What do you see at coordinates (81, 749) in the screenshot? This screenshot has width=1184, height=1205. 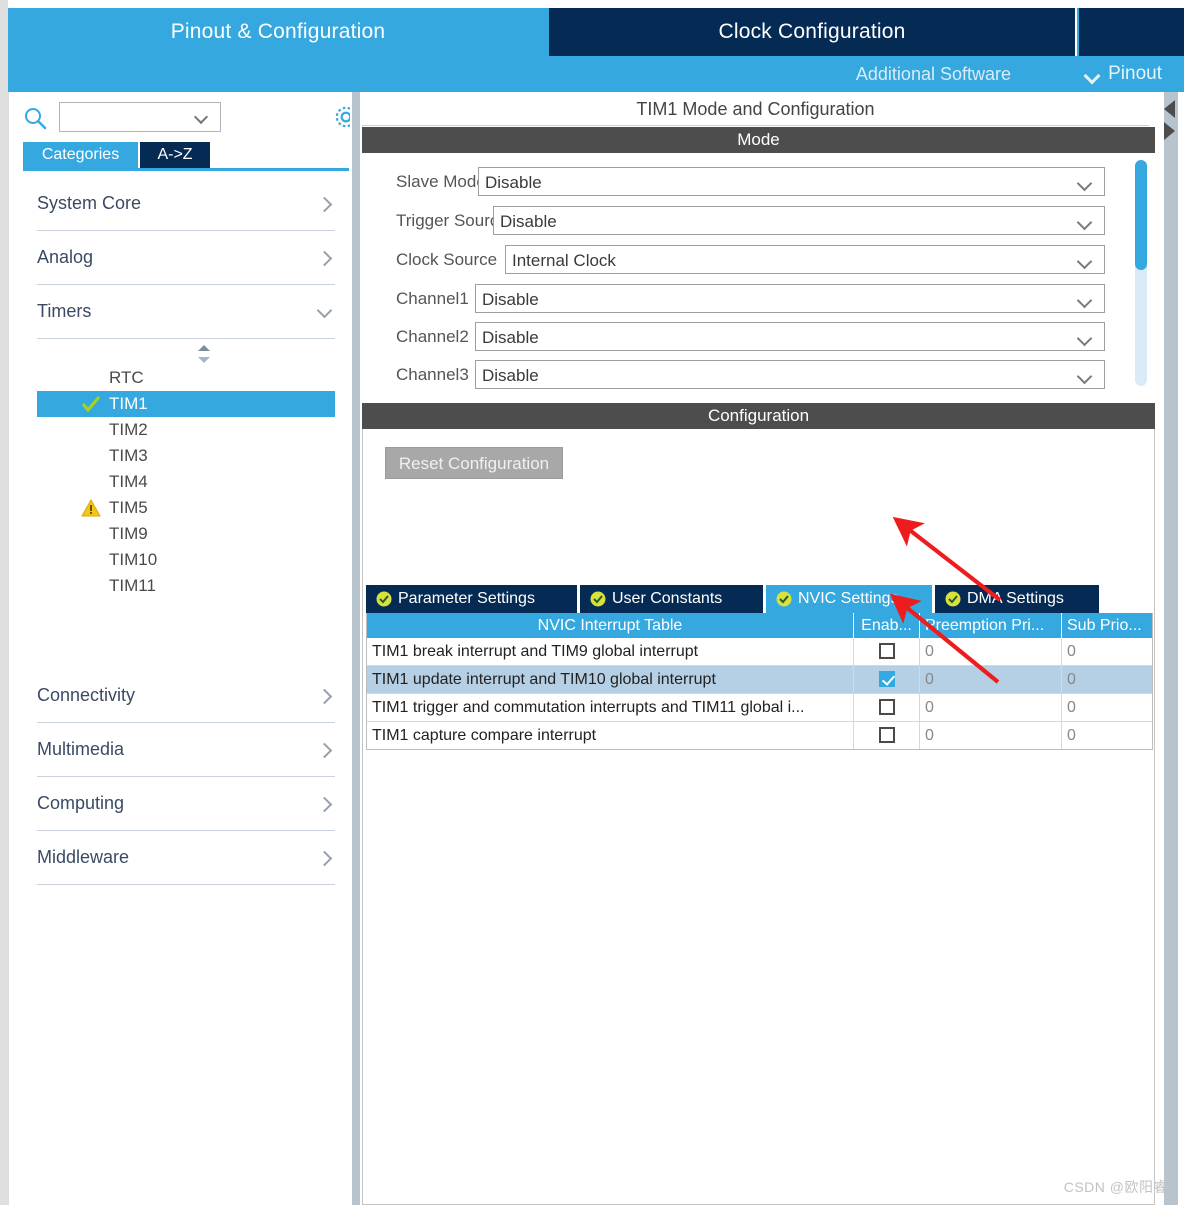 I see `sidebar-item-label: Multimedia` at bounding box center [81, 749].